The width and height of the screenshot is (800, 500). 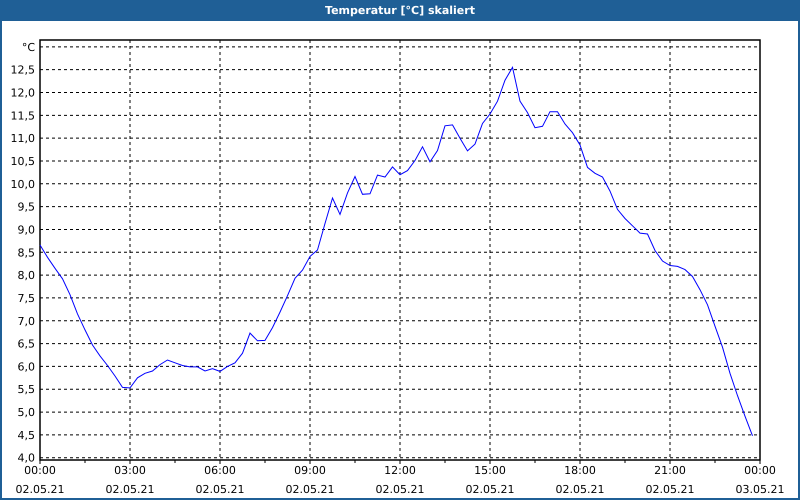 What do you see at coordinates (22, 139) in the screenshot?
I see `axis-label: 11,0` at bounding box center [22, 139].